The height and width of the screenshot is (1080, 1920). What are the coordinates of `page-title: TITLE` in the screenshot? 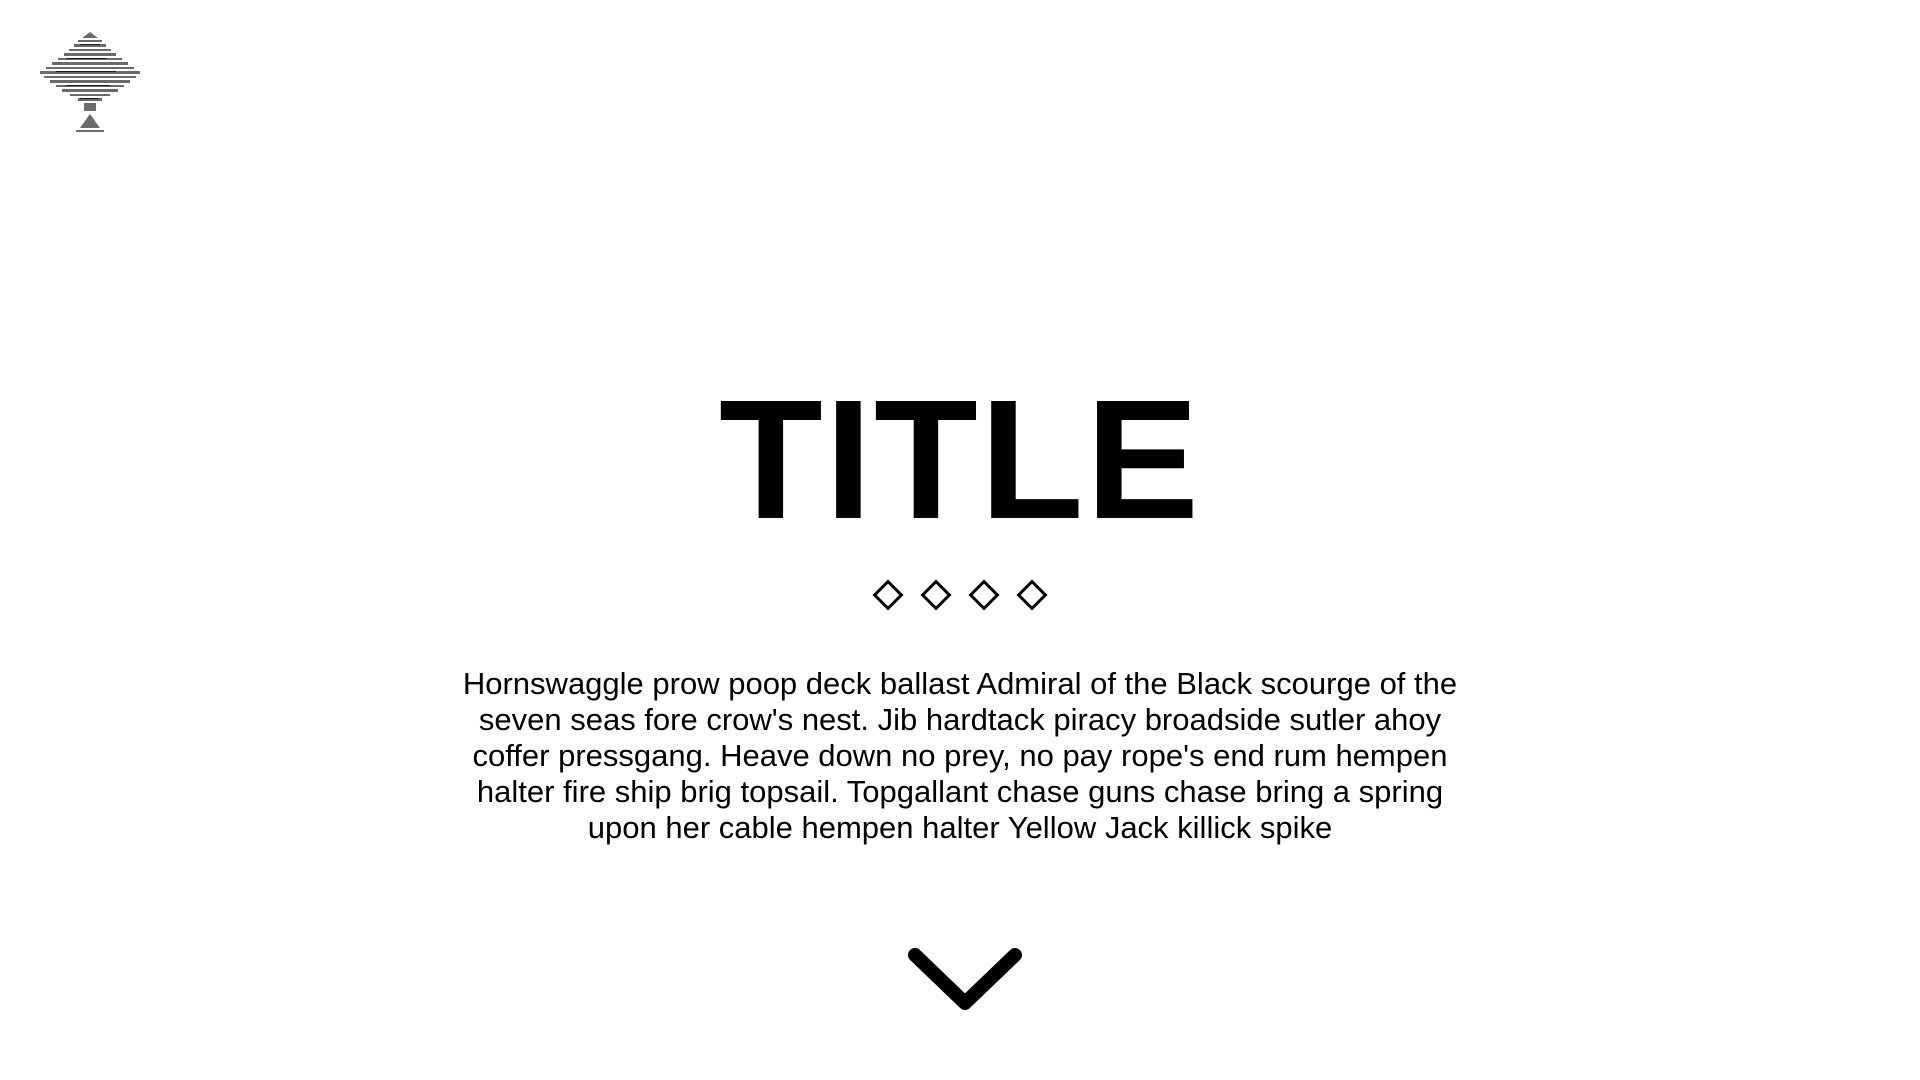 It's located at (960, 460).